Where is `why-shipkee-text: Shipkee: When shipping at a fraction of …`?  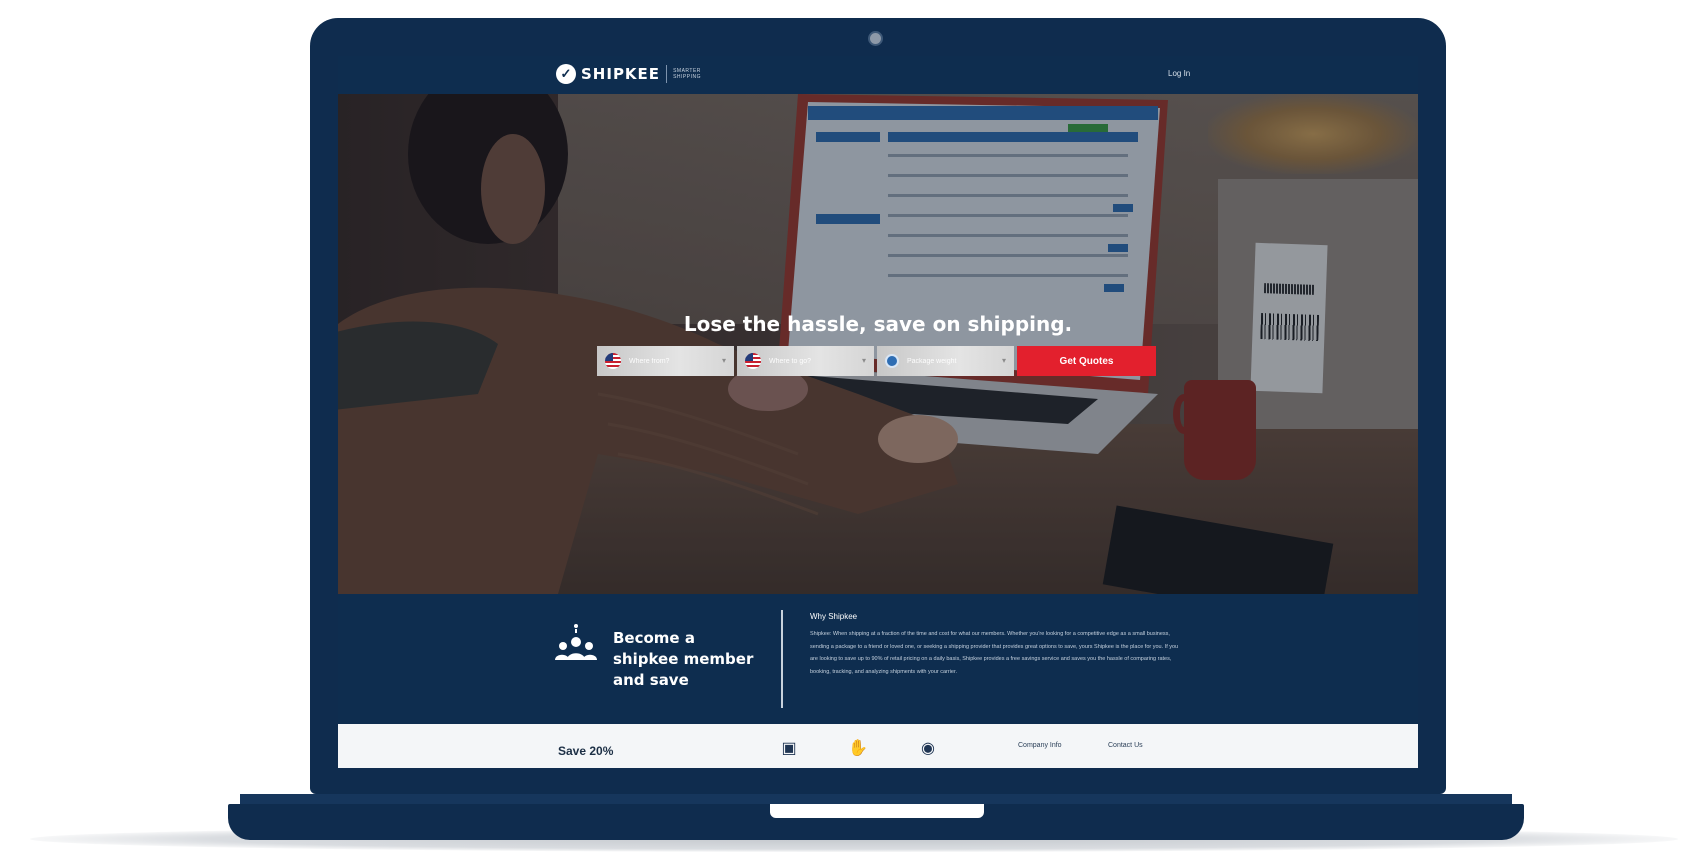 why-shipkee-text: Shipkee: When shipping at a fraction of … is located at coordinates (994, 653).